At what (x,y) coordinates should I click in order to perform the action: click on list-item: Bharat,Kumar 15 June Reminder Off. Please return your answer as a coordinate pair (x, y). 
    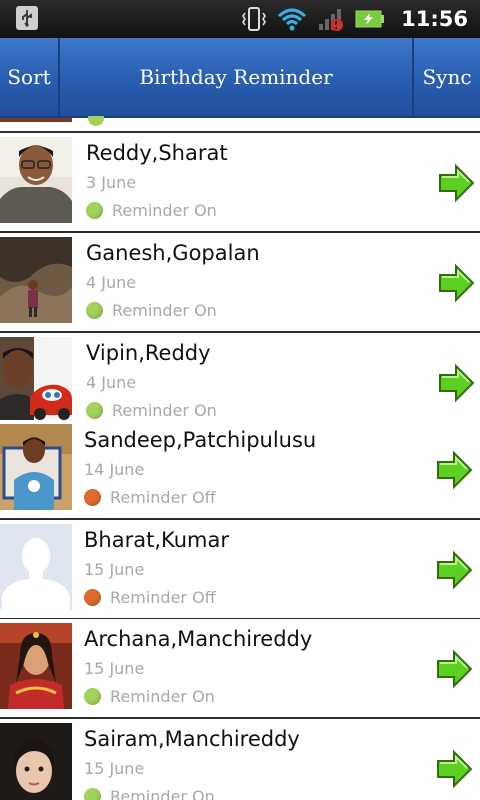
    Looking at the image, I should click on (240, 570).